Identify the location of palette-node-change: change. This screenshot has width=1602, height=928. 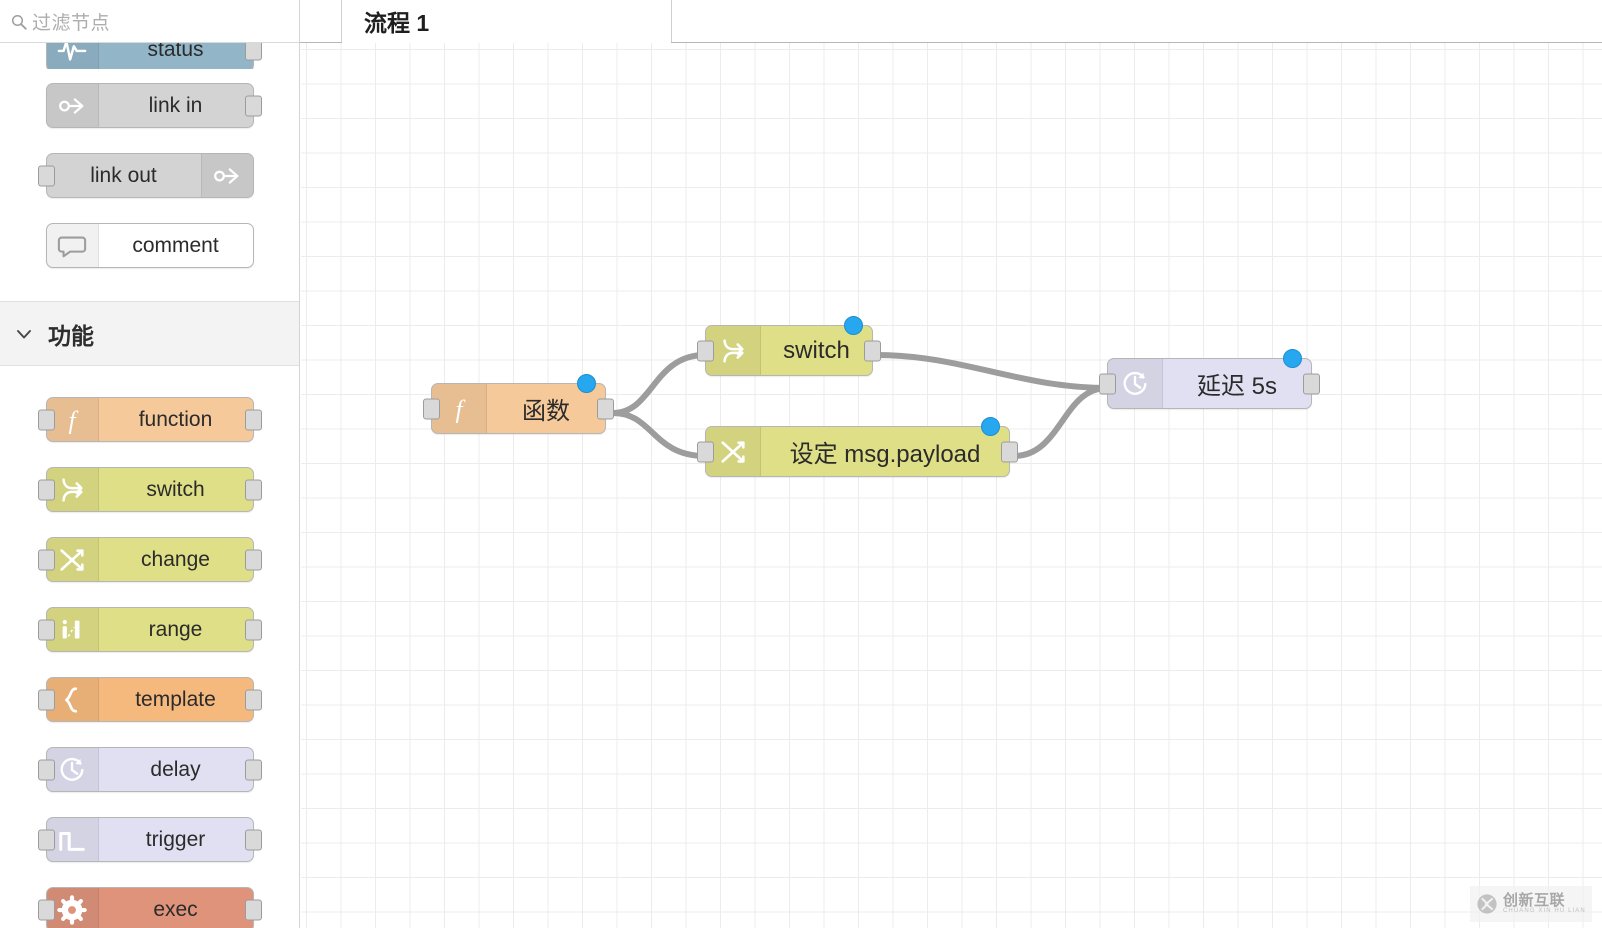
(149, 559).